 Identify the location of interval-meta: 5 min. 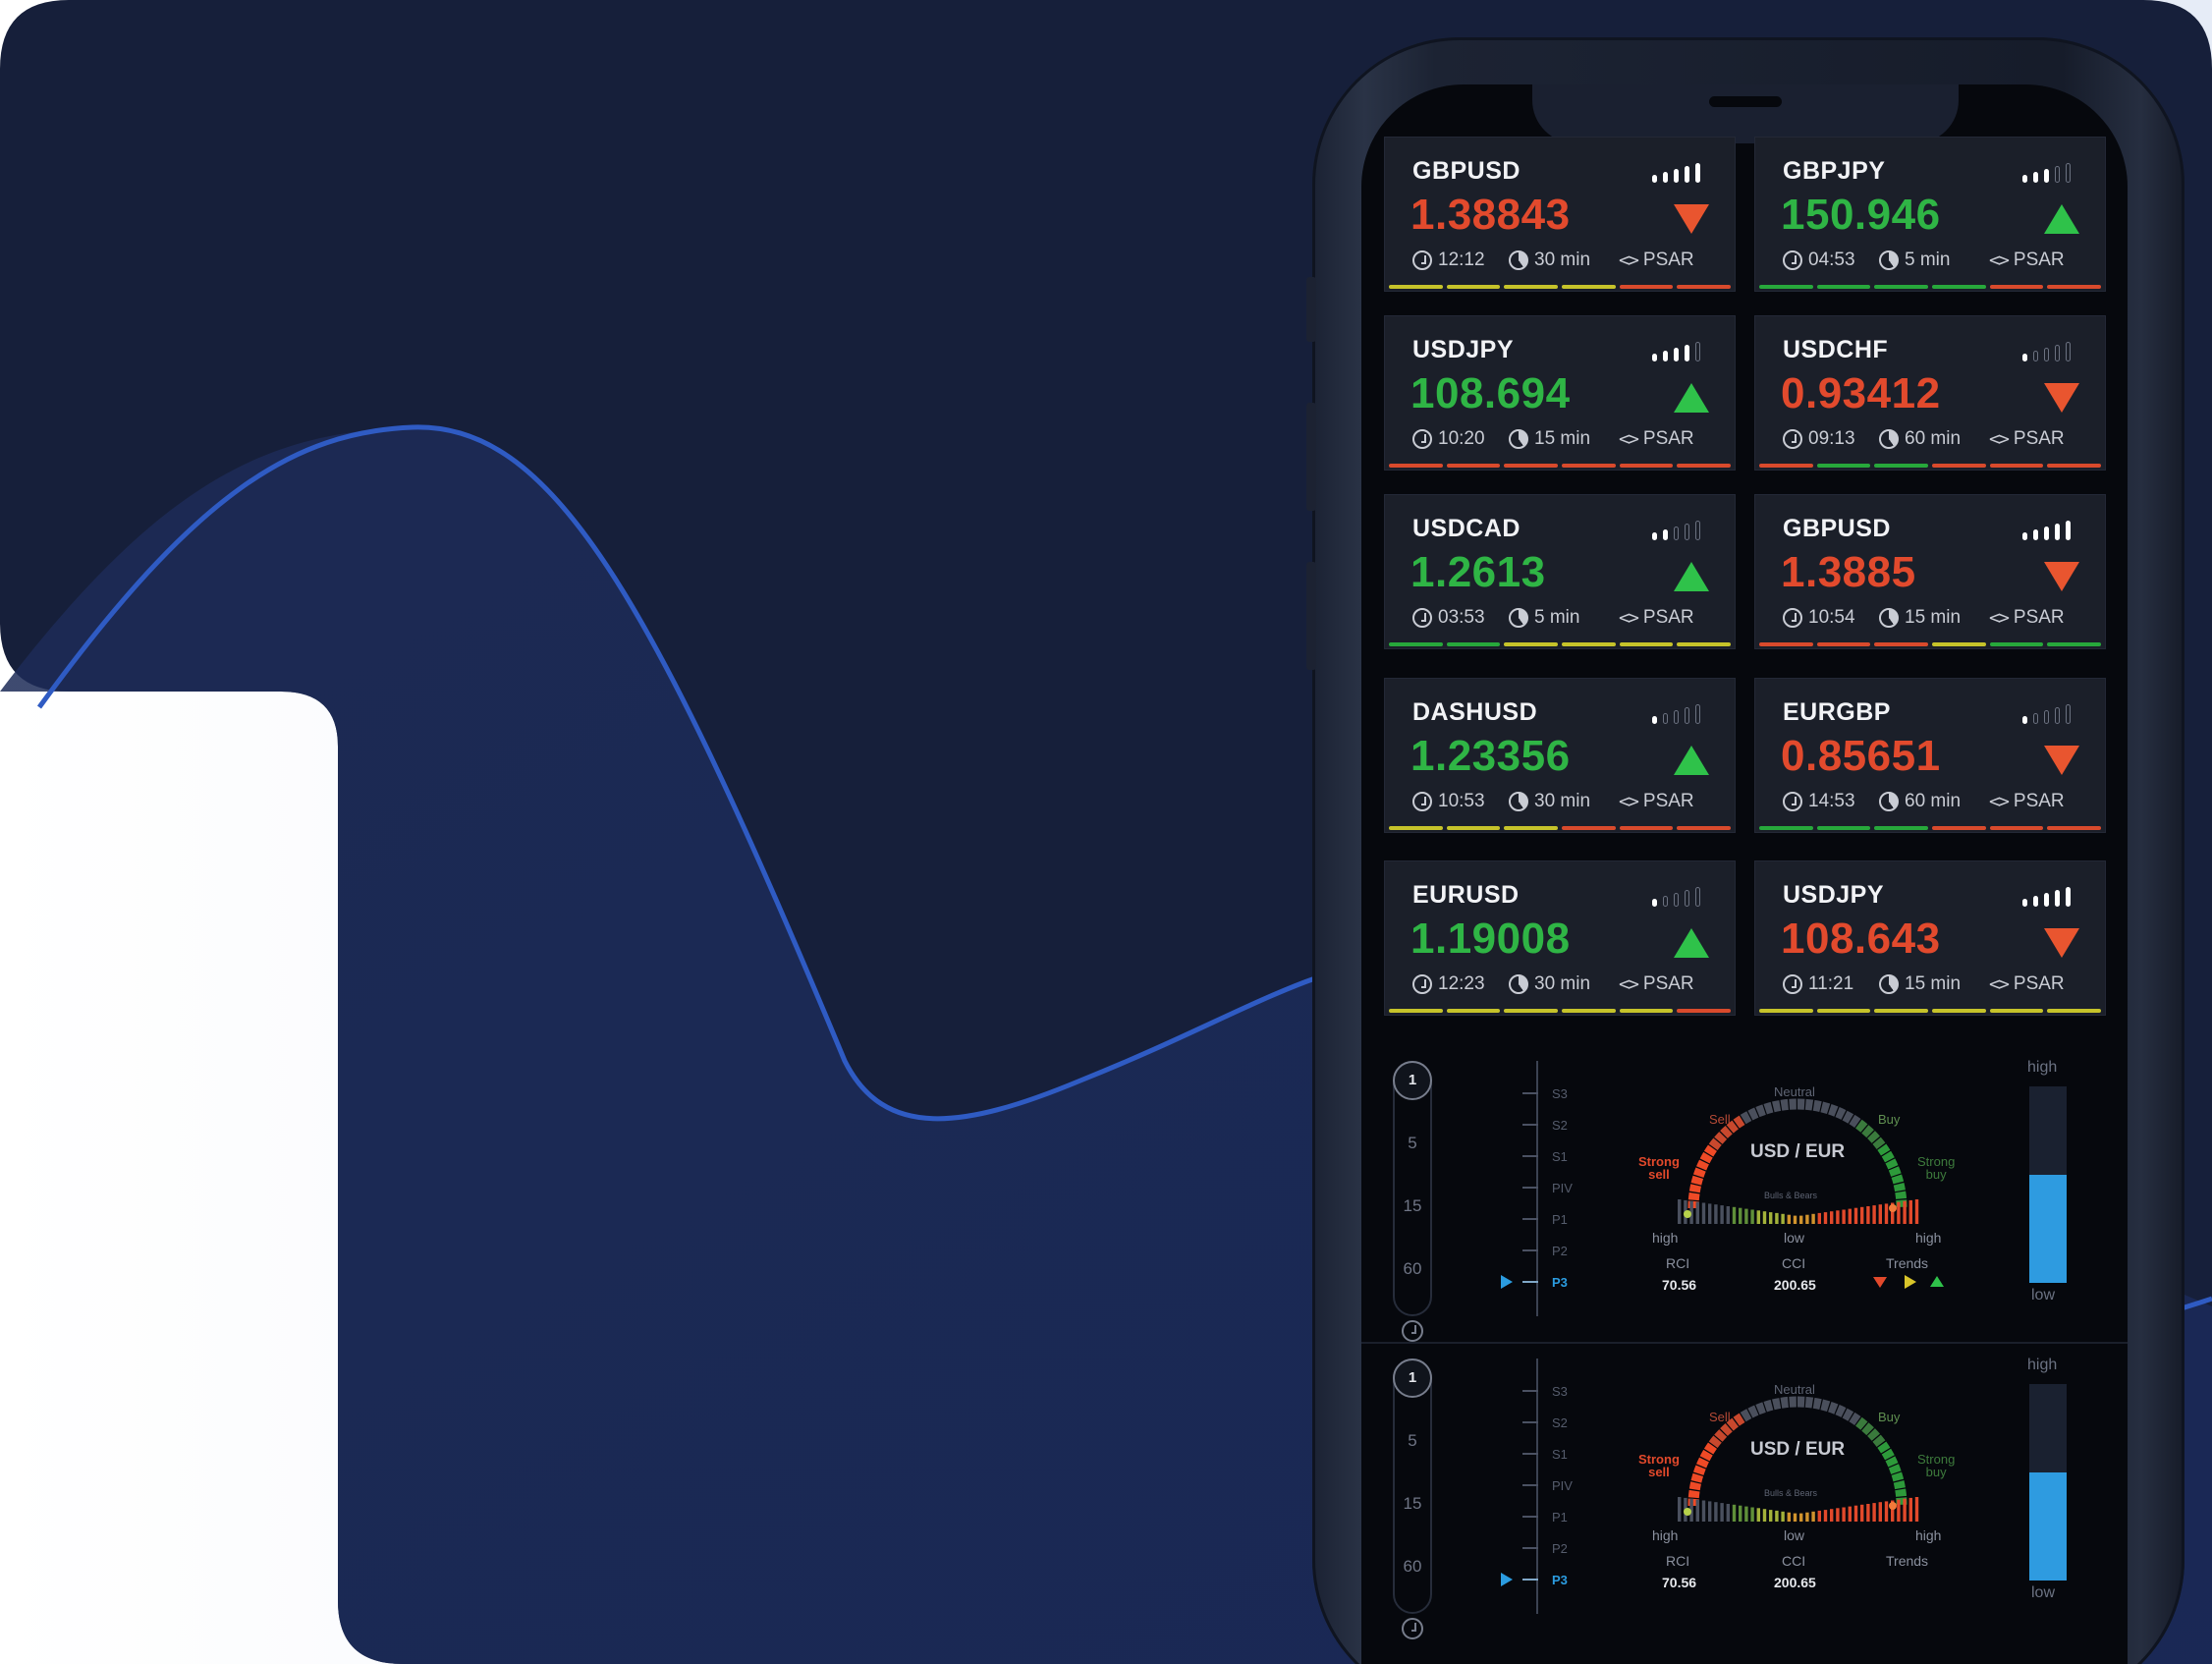
(1914, 261).